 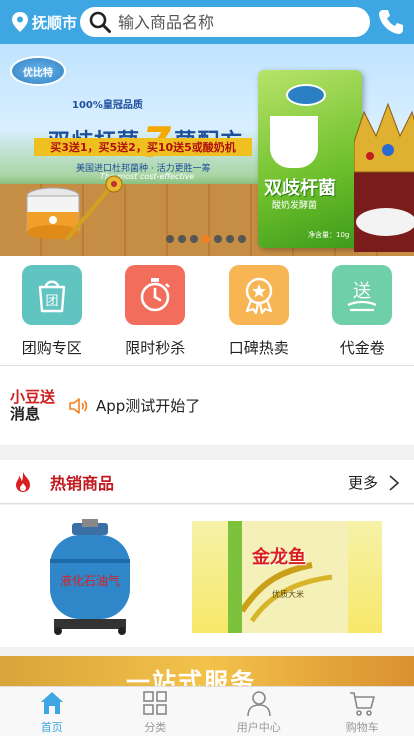 What do you see at coordinates (384, 177) in the screenshot?
I see `crown-image` at bounding box center [384, 177].